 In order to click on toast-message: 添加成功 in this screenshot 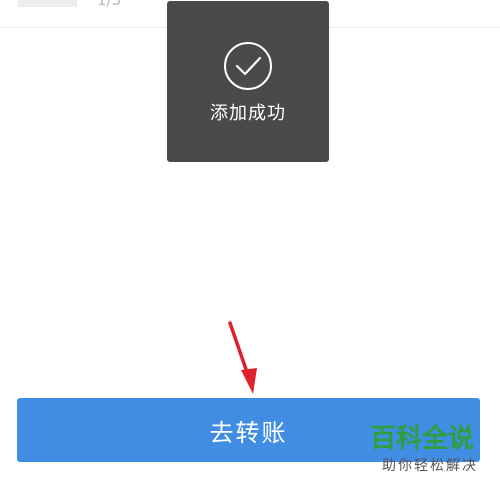, I will do `click(248, 113)`.